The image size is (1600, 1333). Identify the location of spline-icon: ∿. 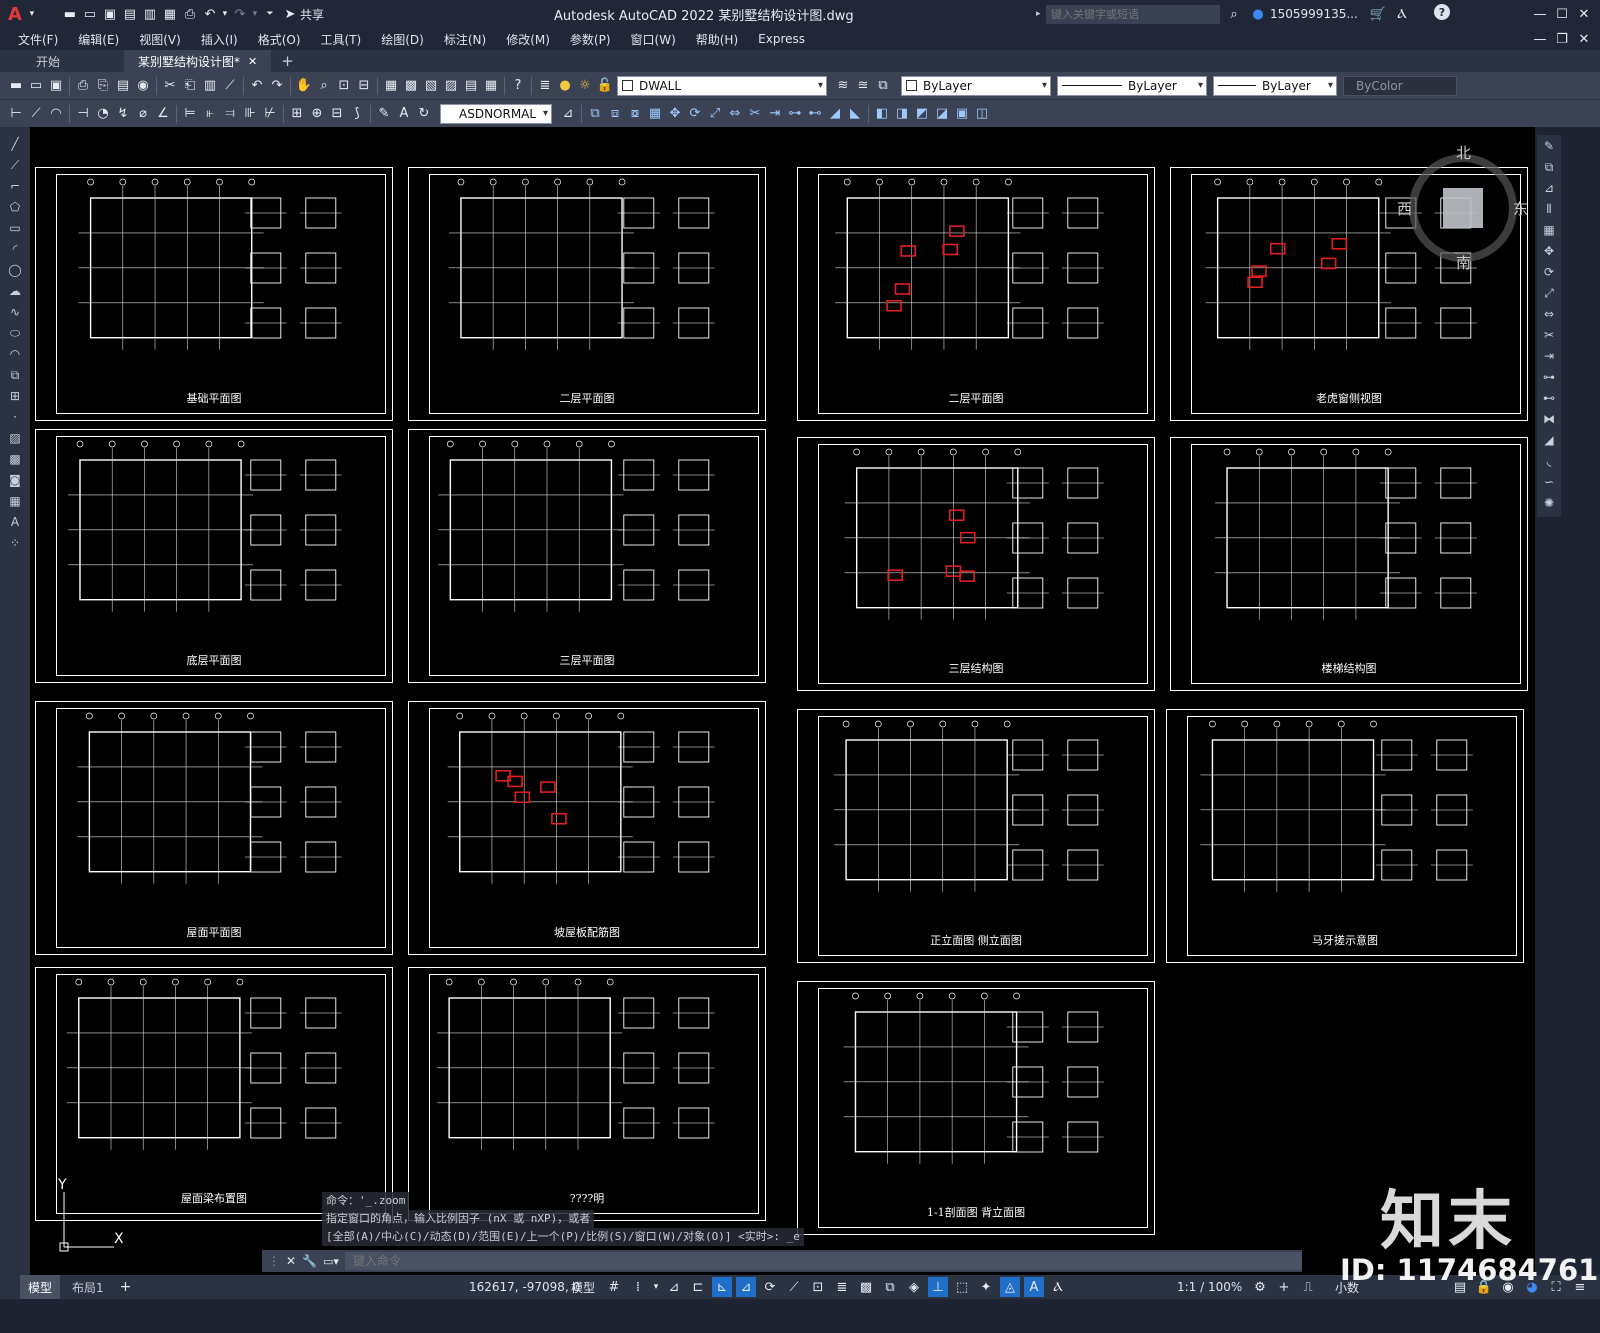
(15, 313).